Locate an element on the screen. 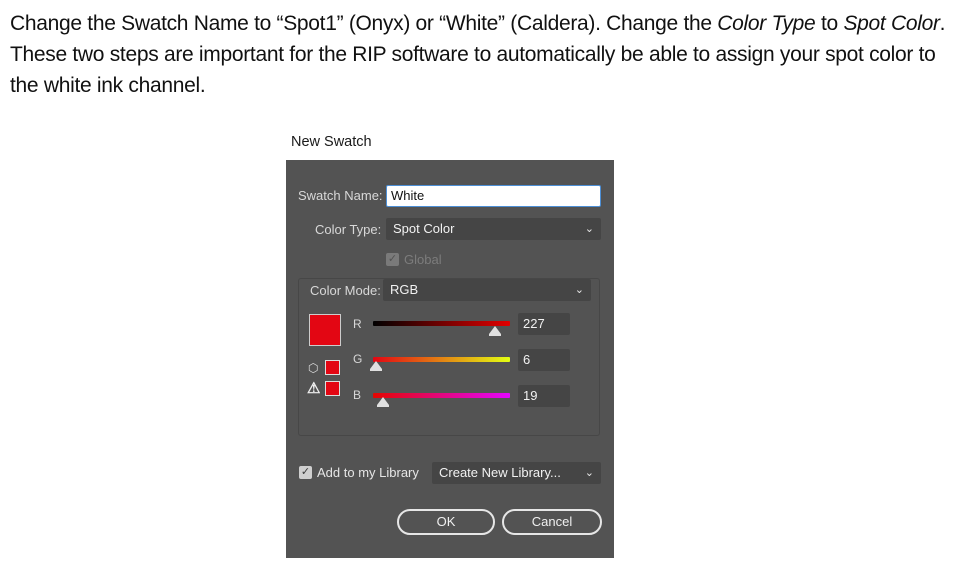 The height and width of the screenshot is (569, 972). warning-icon: ⚠ is located at coordinates (314, 388).